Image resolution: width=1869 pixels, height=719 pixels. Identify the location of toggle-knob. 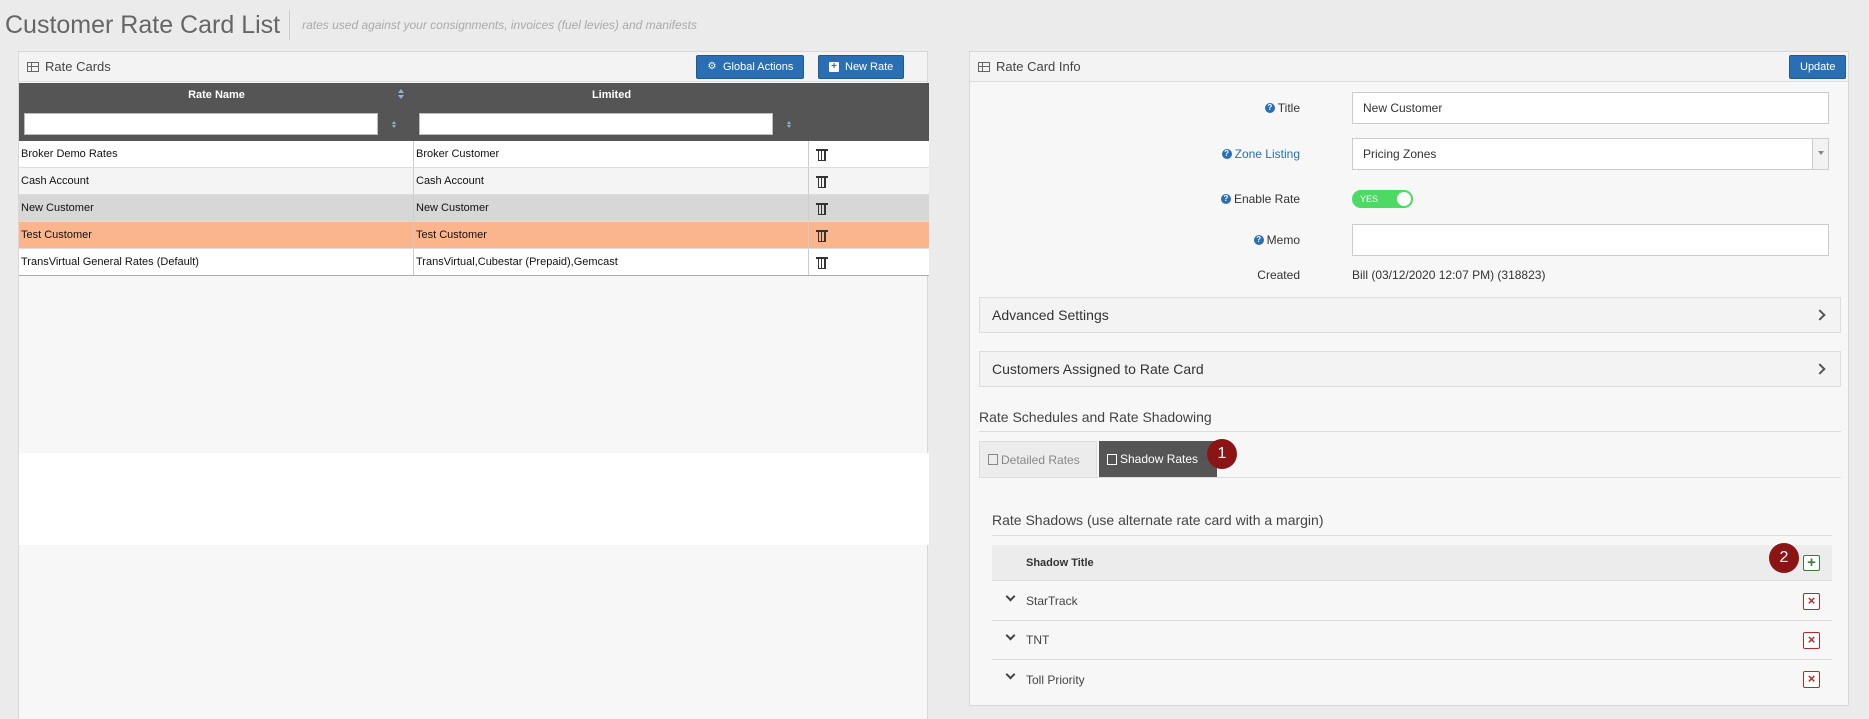
(1404, 199).